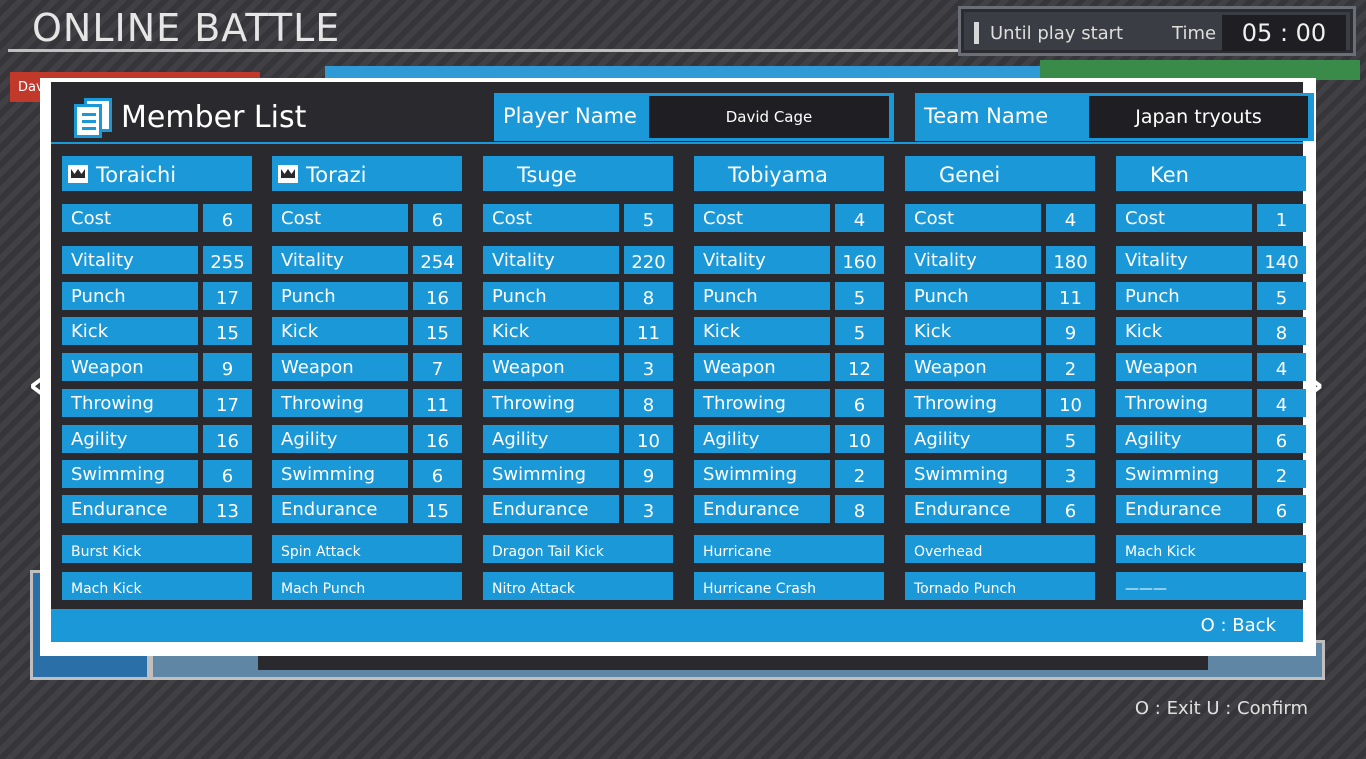 Image resolution: width=1366 pixels, height=759 pixels. I want to click on time-value: 05 : 00, so click(1284, 33).